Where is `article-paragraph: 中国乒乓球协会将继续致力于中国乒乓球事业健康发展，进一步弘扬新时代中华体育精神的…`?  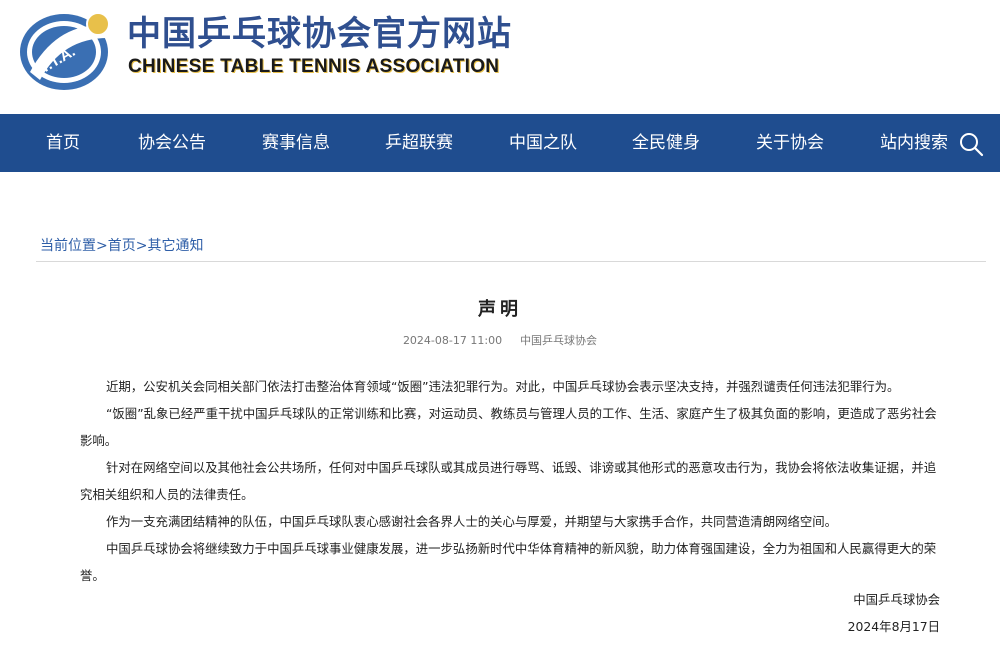
article-paragraph: 中国乒乓球协会将继续致力于中国乒乓球事业健康发展，进一步弘扬新时代中华体育精神的… is located at coordinates (508, 562).